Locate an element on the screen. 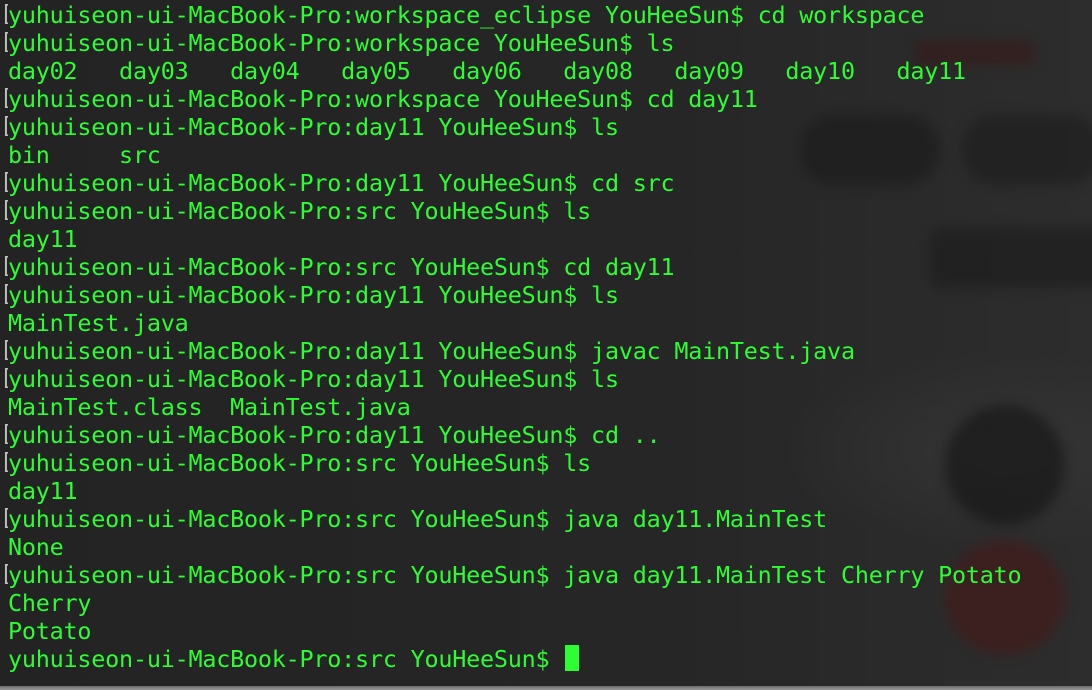 This screenshot has width=1092, height=690. terminal-prompt-line: yuhuiseon-ui-MacBook-Pro:src YouHeeSun$ is located at coordinates (510, 659).